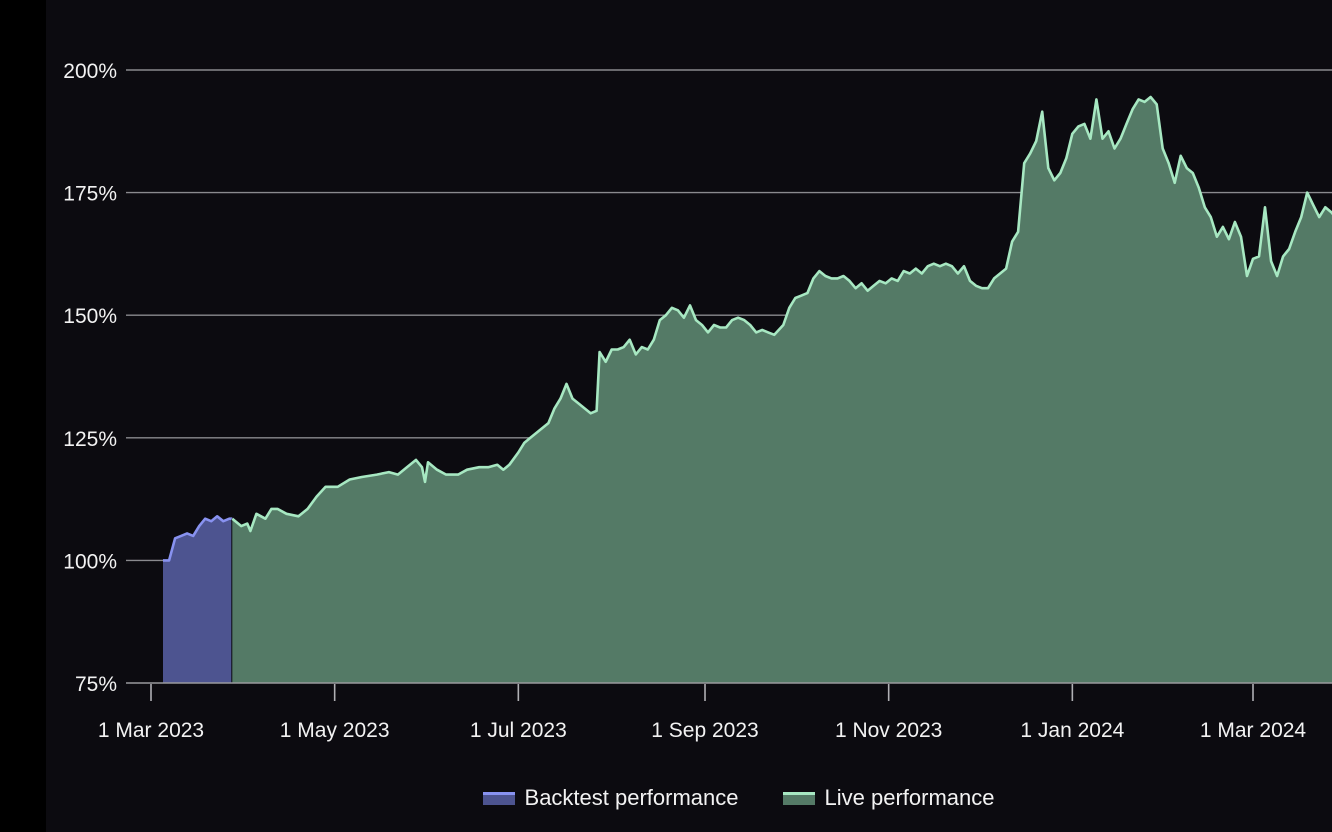  What do you see at coordinates (90, 316) in the screenshot?
I see `y-tick-label: 150%` at bounding box center [90, 316].